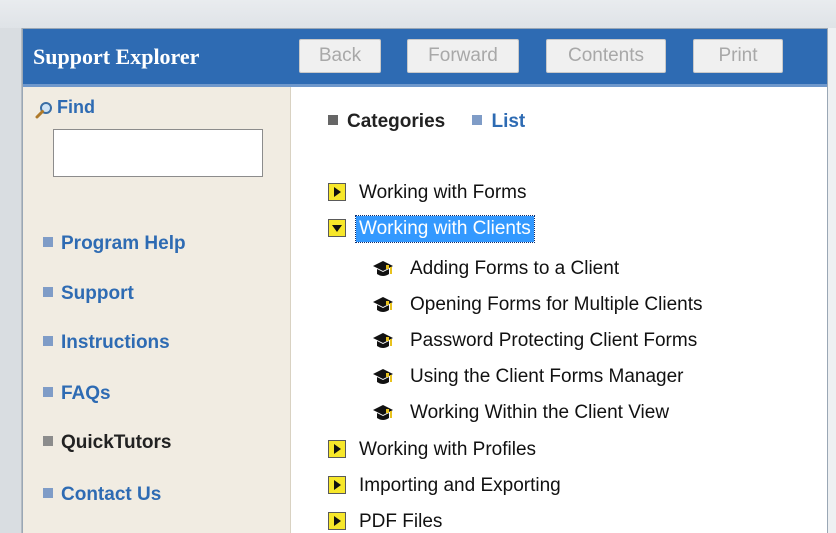 The width and height of the screenshot is (836, 533). I want to click on sidebar-item-faqs: FAQs, so click(77, 394).